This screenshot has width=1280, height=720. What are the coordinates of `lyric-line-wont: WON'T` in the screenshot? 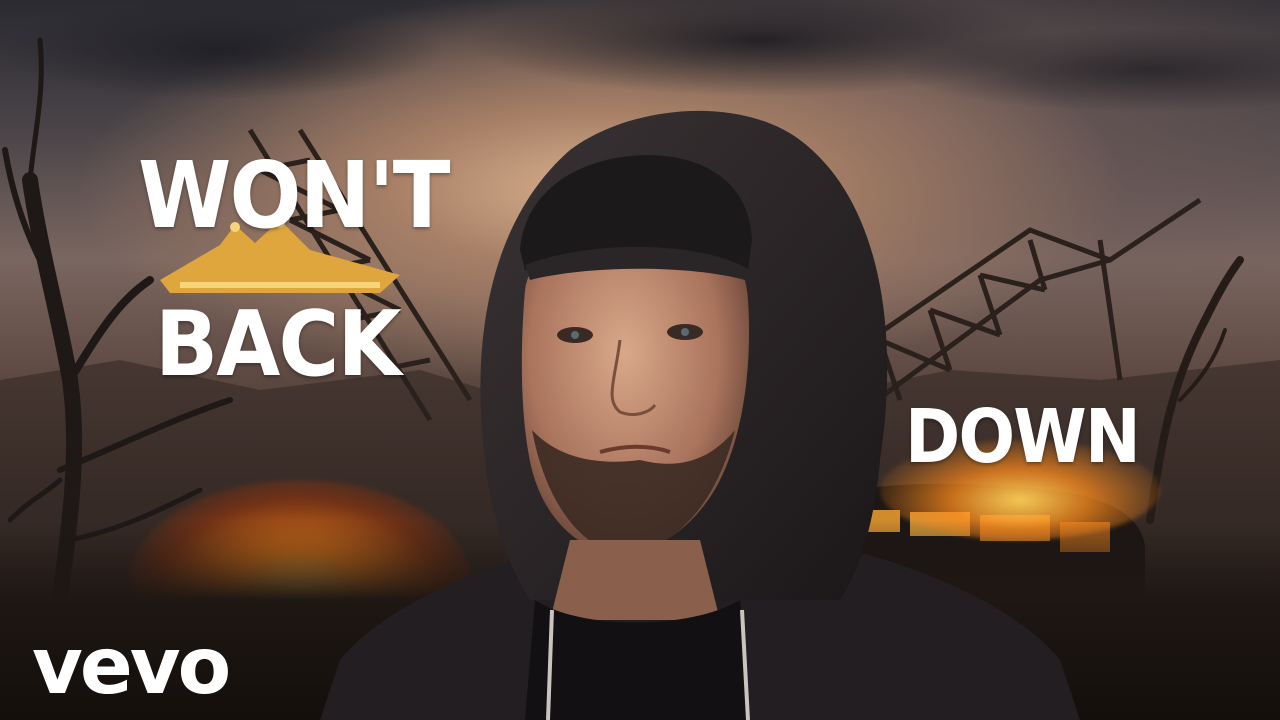 It's located at (294, 195).